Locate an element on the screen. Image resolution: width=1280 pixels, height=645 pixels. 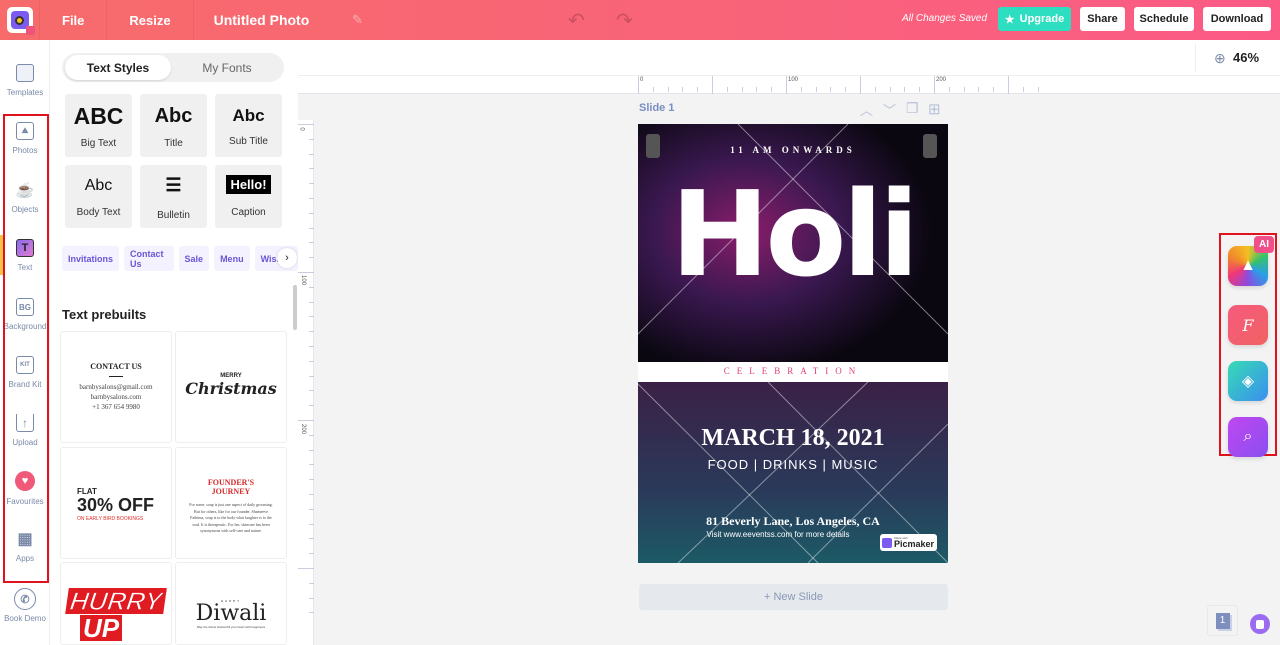
redo-icon: ↷ is located at coordinates (624, 20).